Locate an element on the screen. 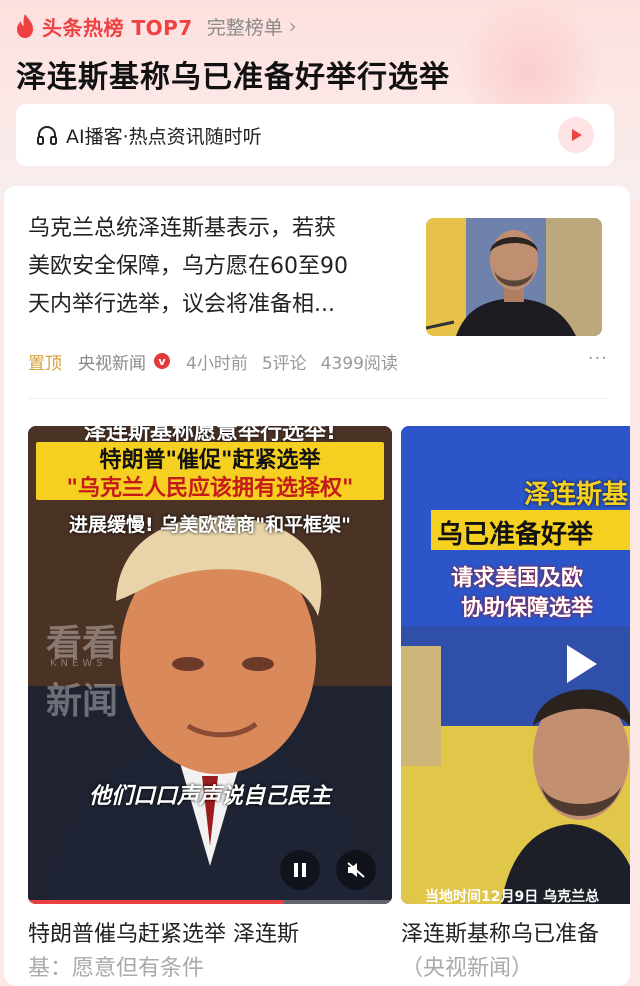  source-name: 央视新闻 is located at coordinates (112, 361).